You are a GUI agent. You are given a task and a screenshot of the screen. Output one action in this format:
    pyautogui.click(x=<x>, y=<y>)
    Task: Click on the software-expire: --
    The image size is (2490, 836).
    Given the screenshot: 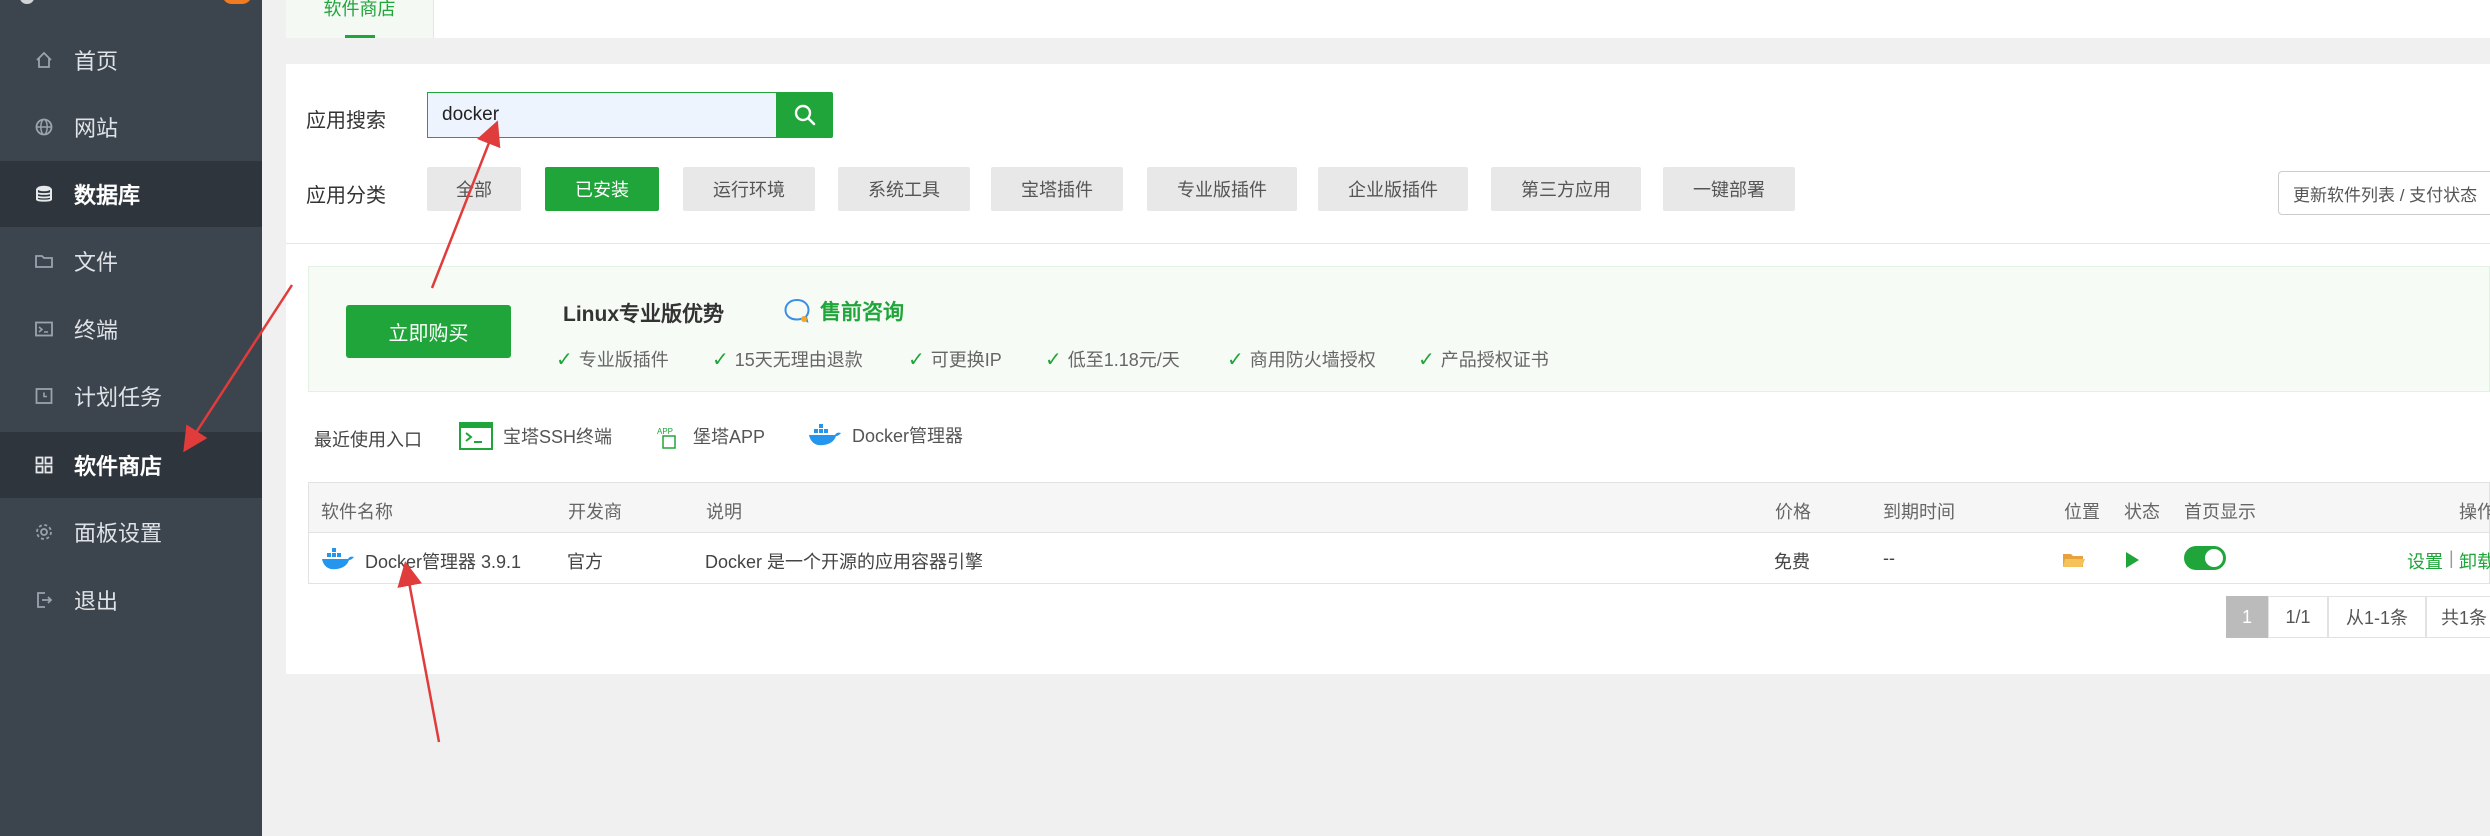 What is the action you would take?
    pyautogui.click(x=1889, y=558)
    